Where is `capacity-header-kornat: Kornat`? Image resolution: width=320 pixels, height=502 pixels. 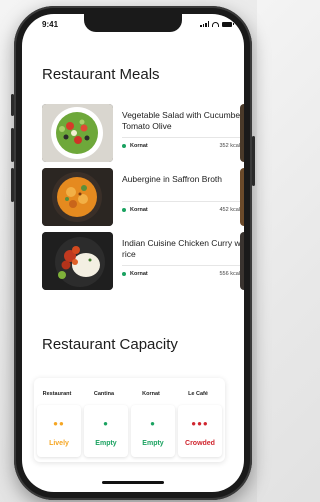
capacity-header-kornat: Kornat is located at coordinates (151, 394).